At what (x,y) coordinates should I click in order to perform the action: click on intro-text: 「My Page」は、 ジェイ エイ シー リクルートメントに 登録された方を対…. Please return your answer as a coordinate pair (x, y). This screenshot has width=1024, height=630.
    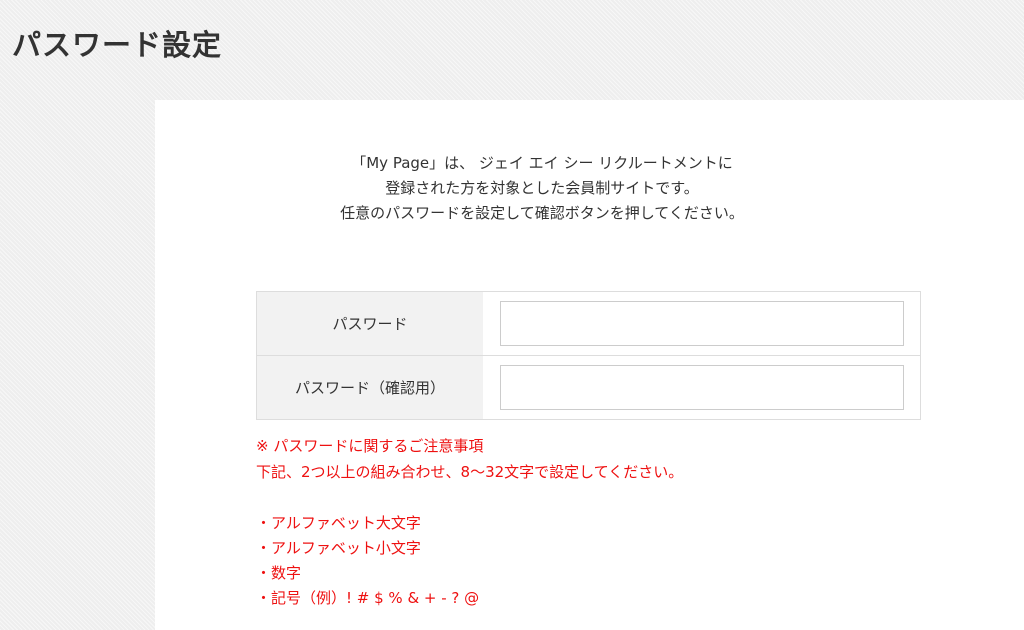
    Looking at the image, I should click on (542, 188).